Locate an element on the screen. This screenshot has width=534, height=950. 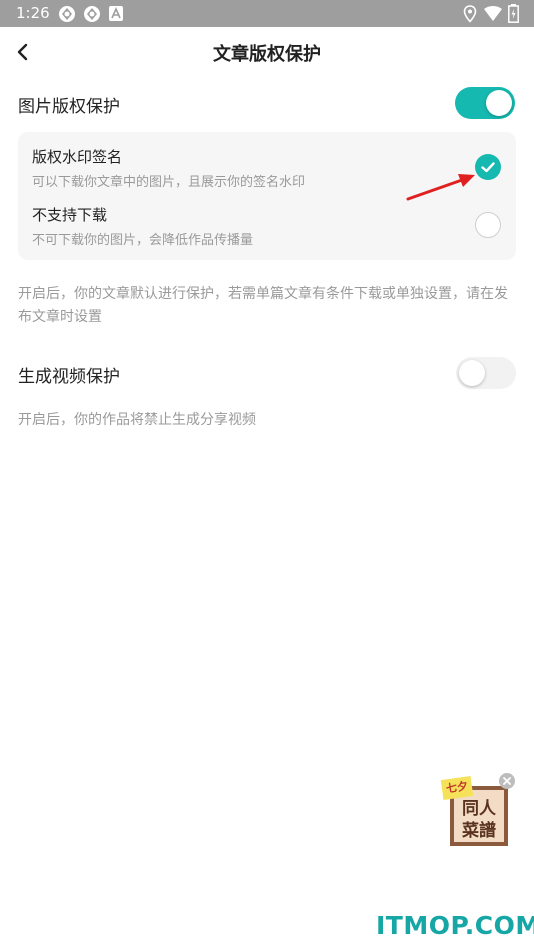
ad-close-button is located at coordinates (507, 781).